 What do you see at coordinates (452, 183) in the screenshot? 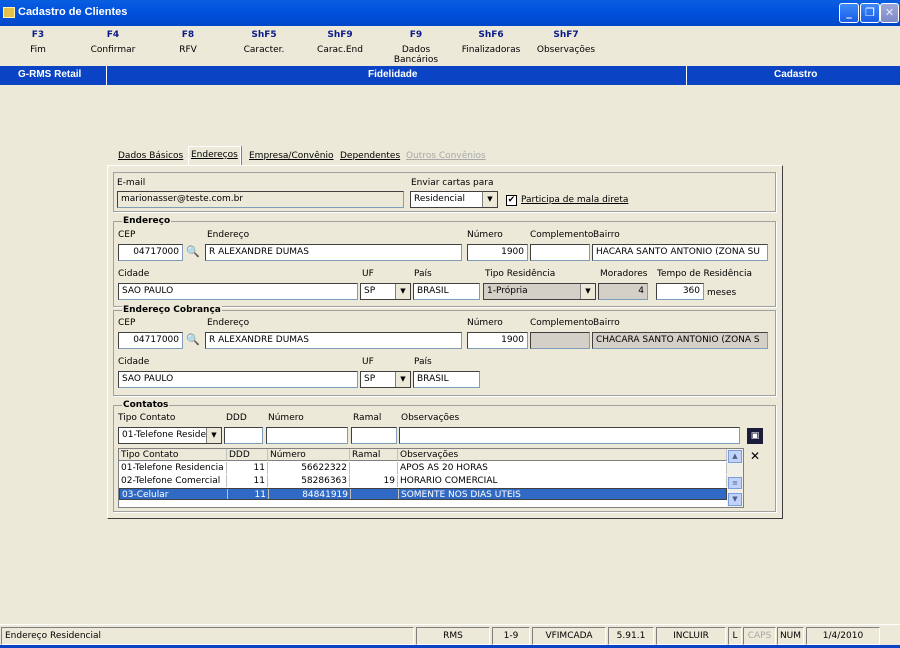
I see `cartas-label: Enviar cartas para` at bounding box center [452, 183].